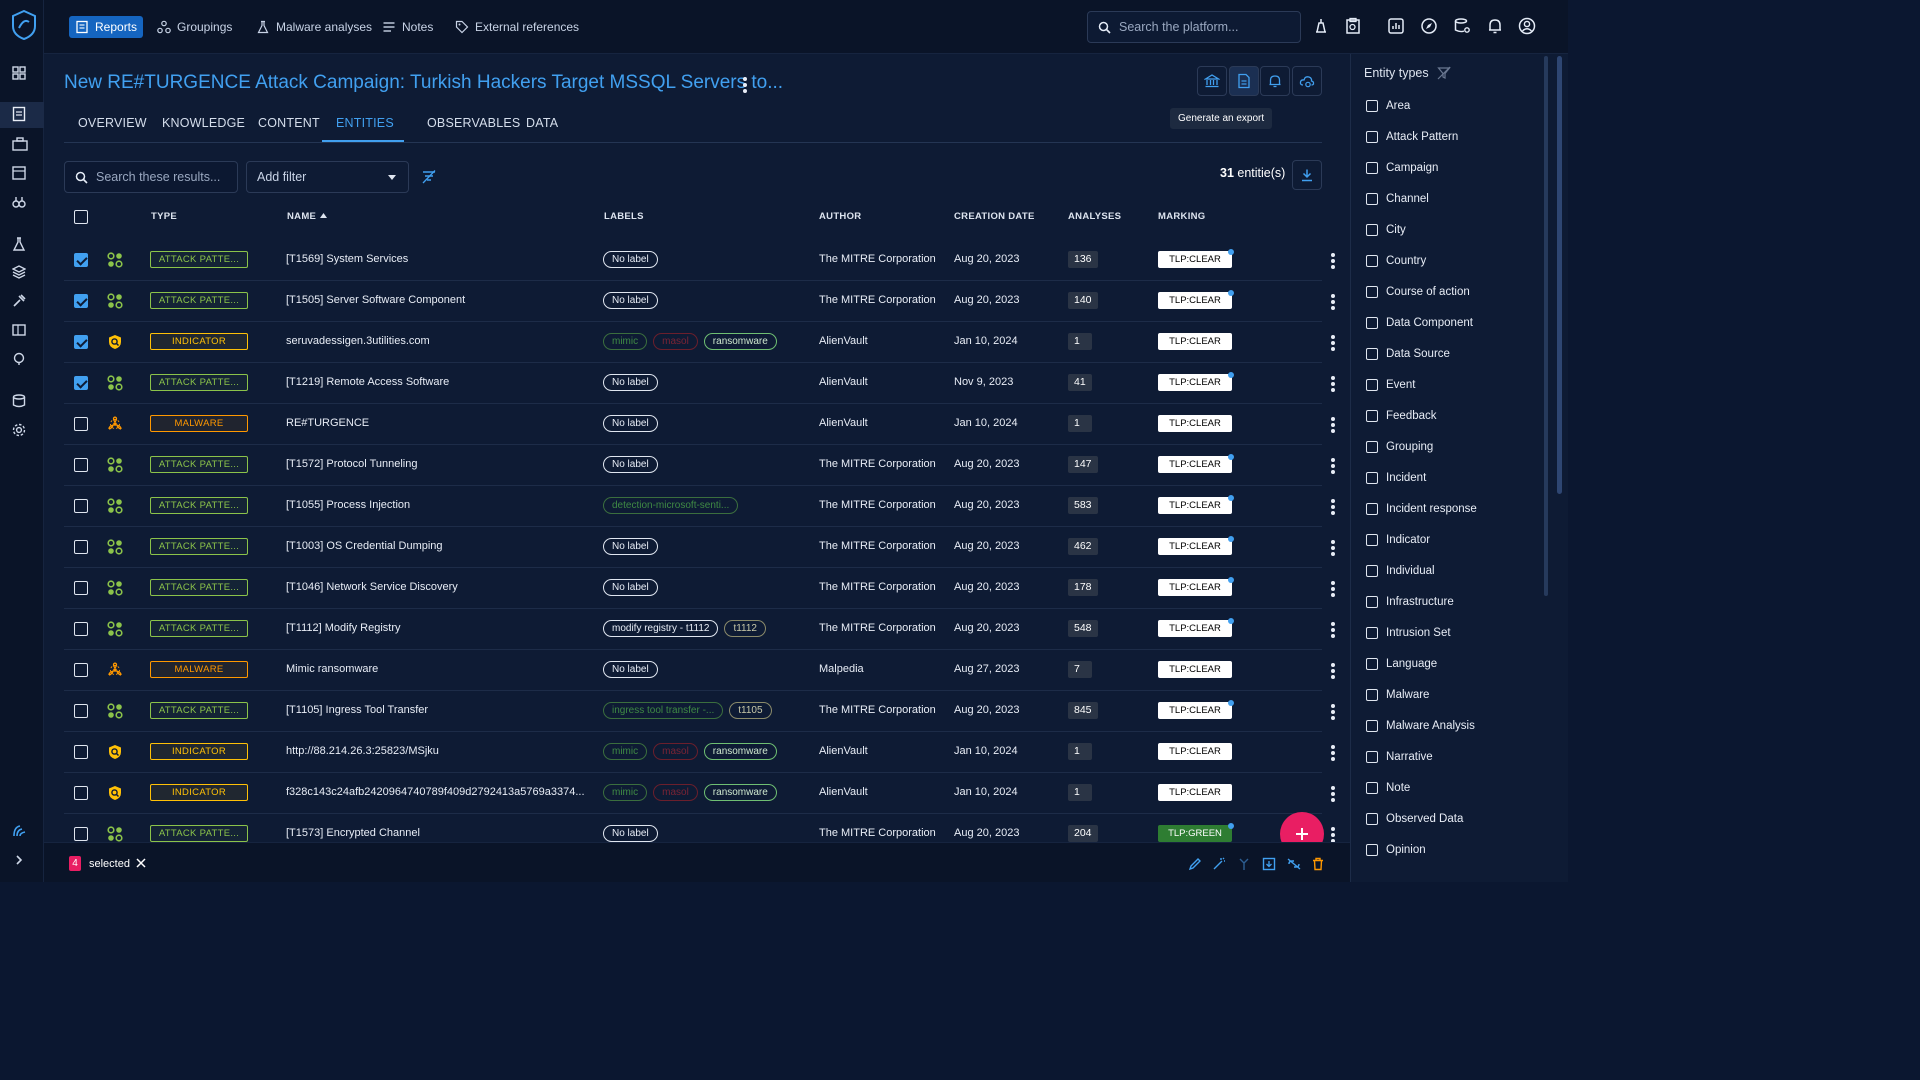  I want to click on explore-compass-icon, so click(1430, 27).